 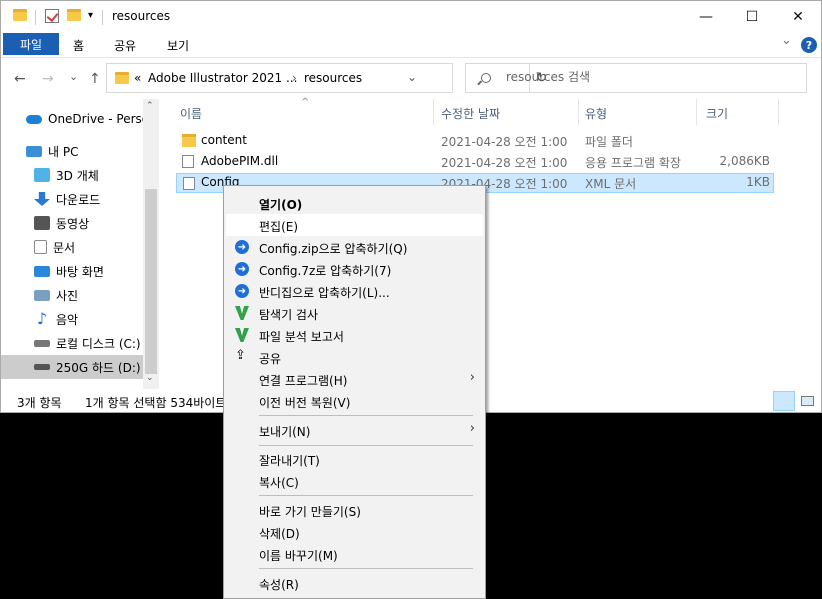 What do you see at coordinates (72, 319) in the screenshot?
I see `nav-item-music: ♪ 음악` at bounding box center [72, 319].